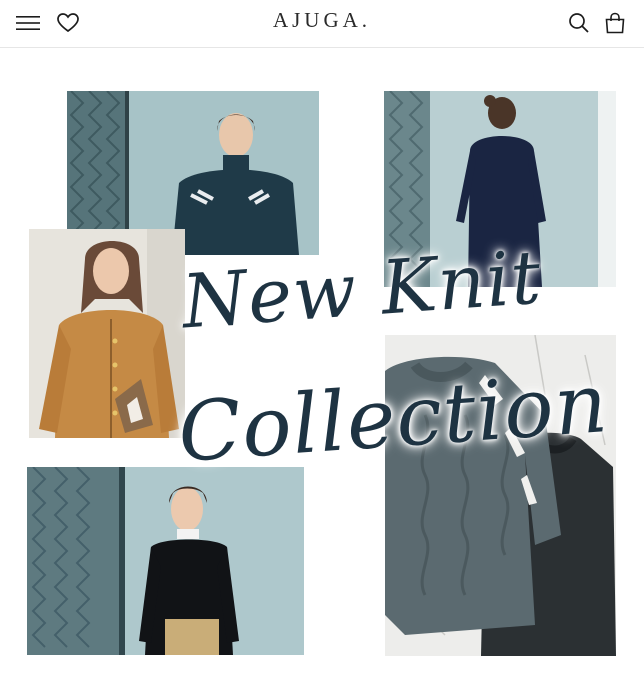 Image resolution: width=644 pixels, height=696 pixels. I want to click on search-button, so click(579, 23).